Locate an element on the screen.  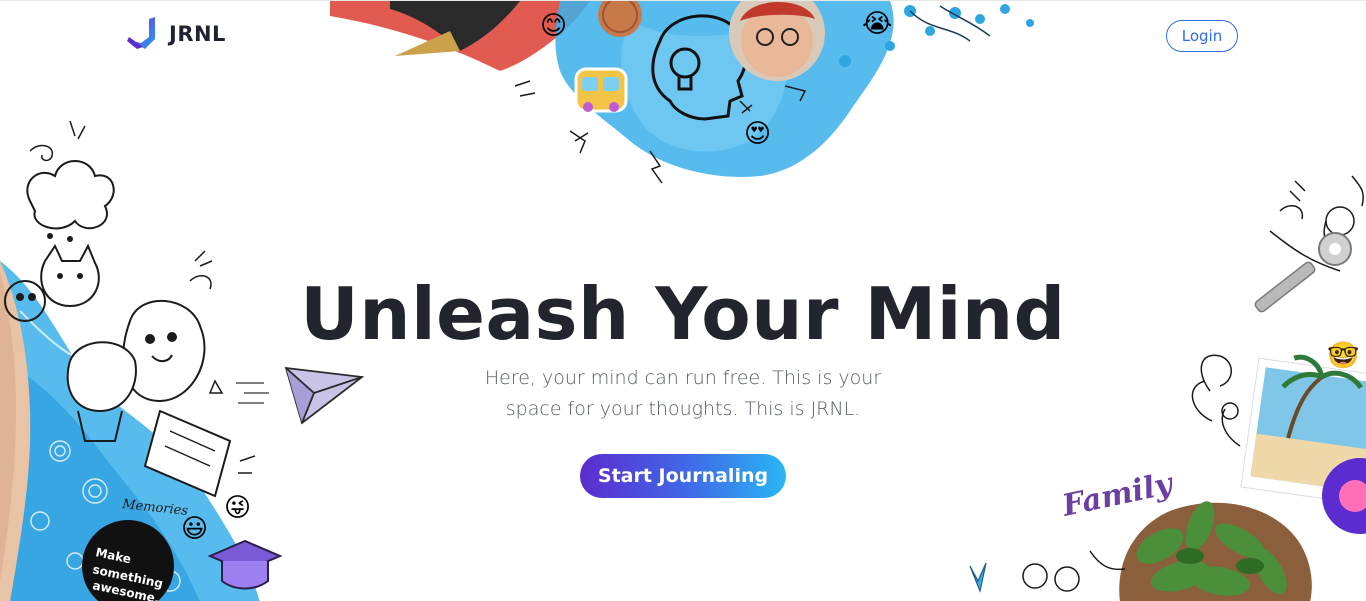
paper-plane-icon is located at coordinates (300, 395).